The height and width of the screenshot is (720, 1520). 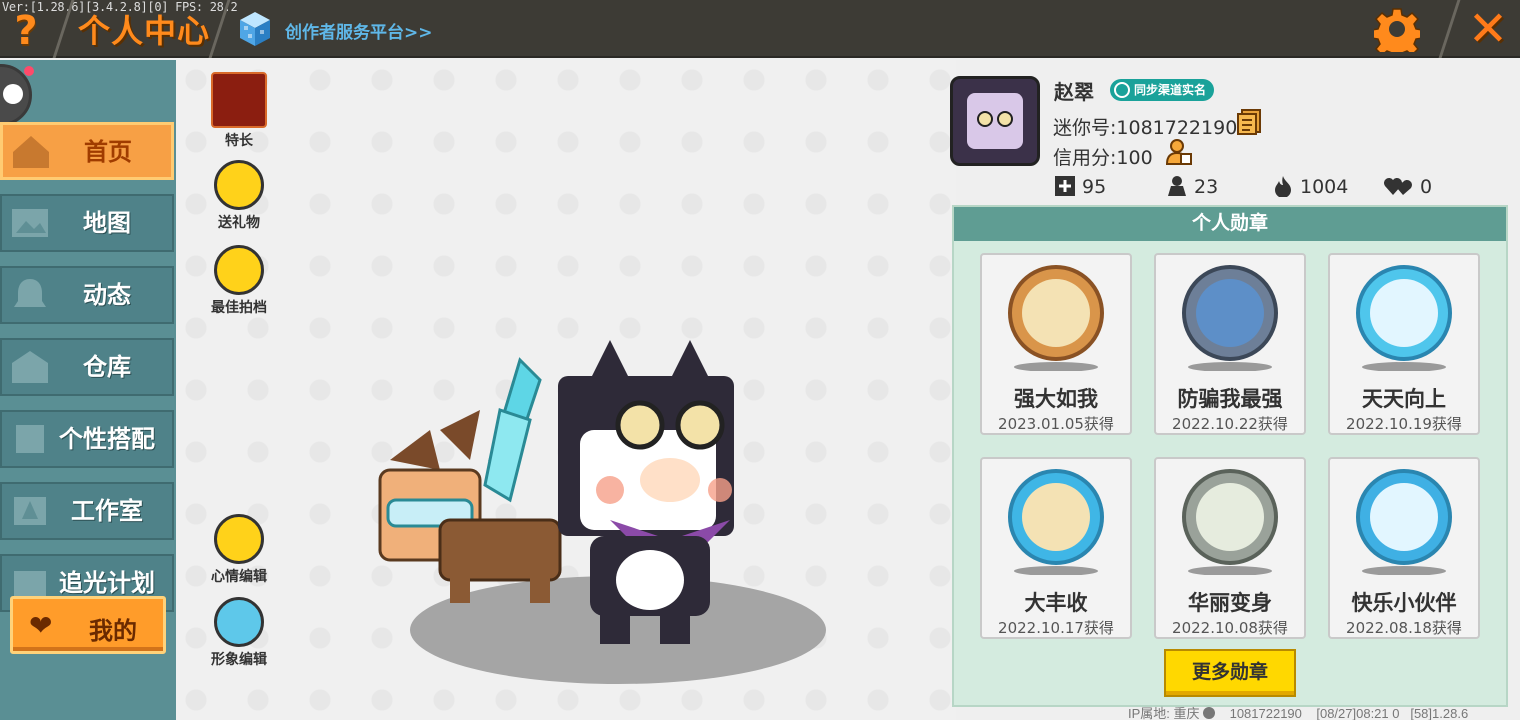 I want to click on timestamp: [08/27]08:21 0, so click(x=1358, y=713).